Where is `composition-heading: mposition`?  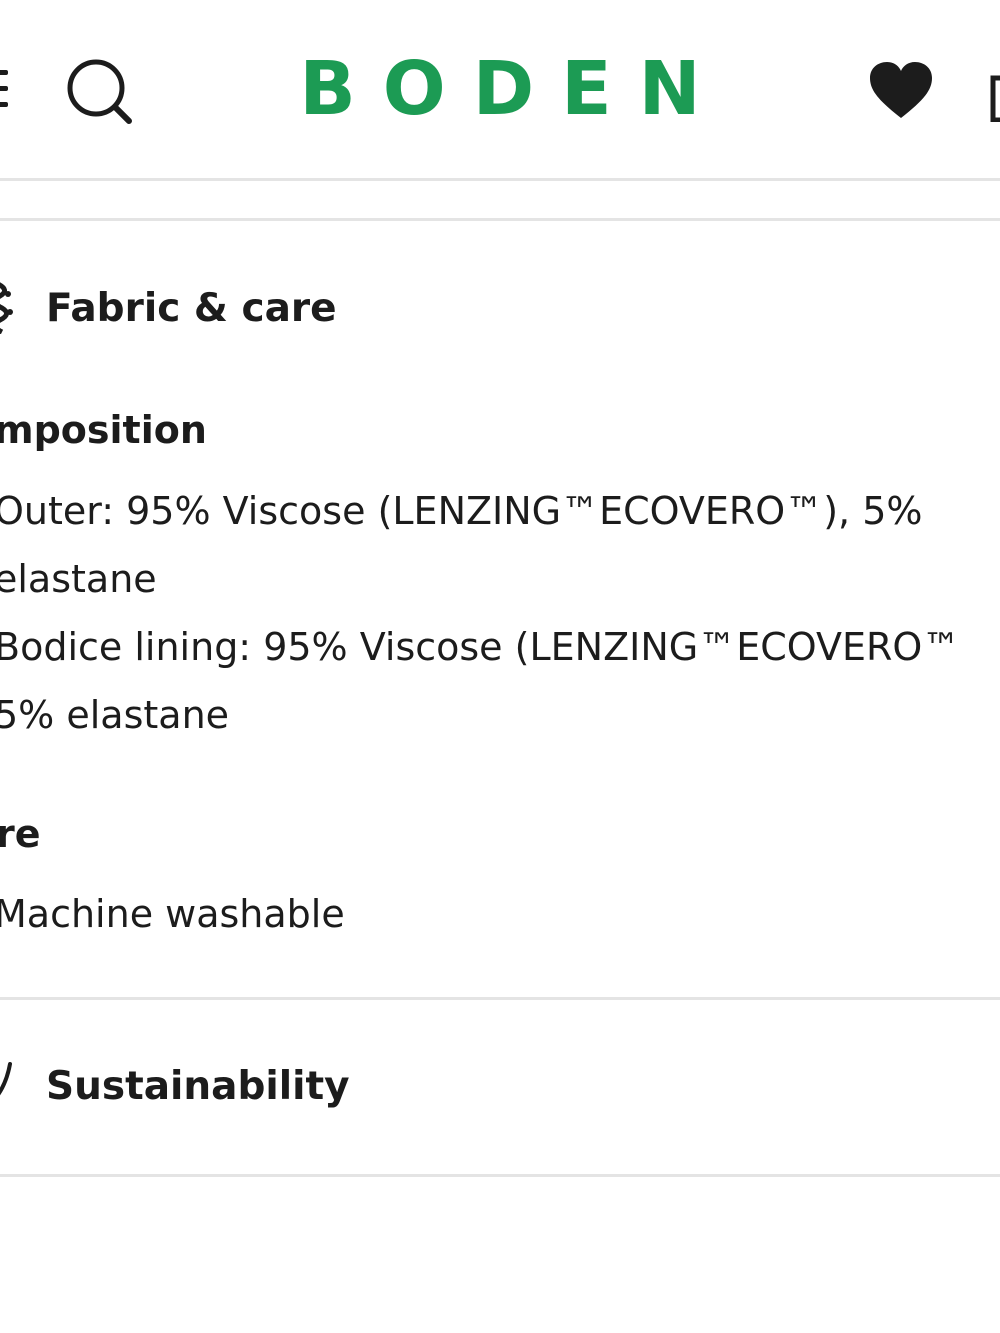
composition-heading: mposition is located at coordinates (103, 430).